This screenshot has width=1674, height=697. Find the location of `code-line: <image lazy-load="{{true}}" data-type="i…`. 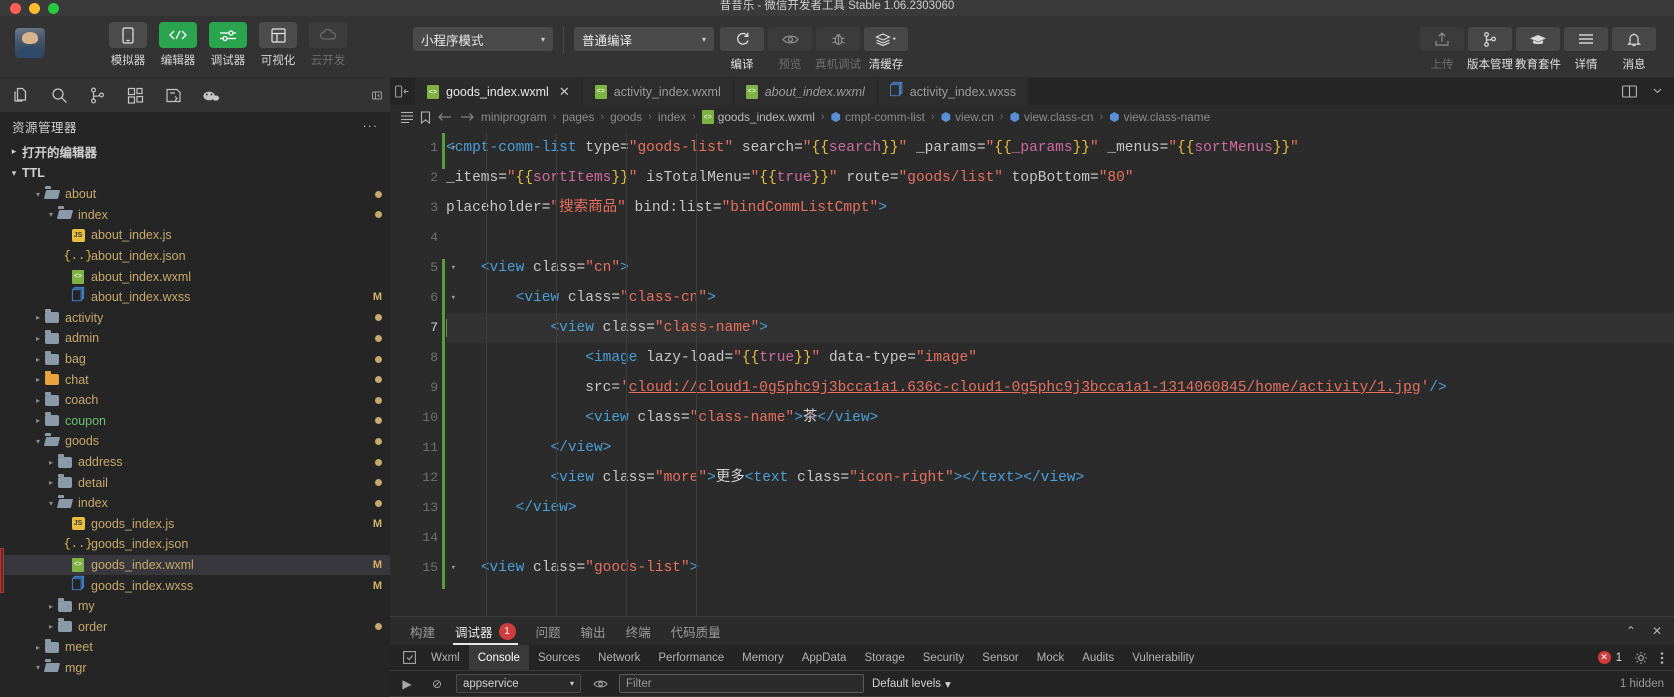

code-line: <image lazy-load="{{true}}" data-type="i… is located at coordinates (1060, 358).